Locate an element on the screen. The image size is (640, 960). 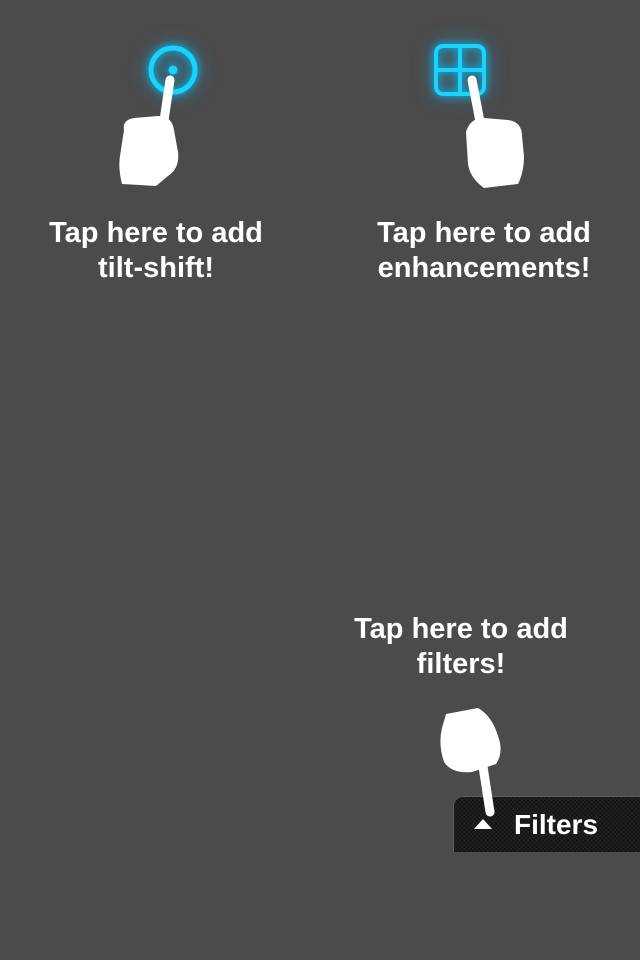
filters-hint: Tap here to add filters! is located at coordinates (461, 647).